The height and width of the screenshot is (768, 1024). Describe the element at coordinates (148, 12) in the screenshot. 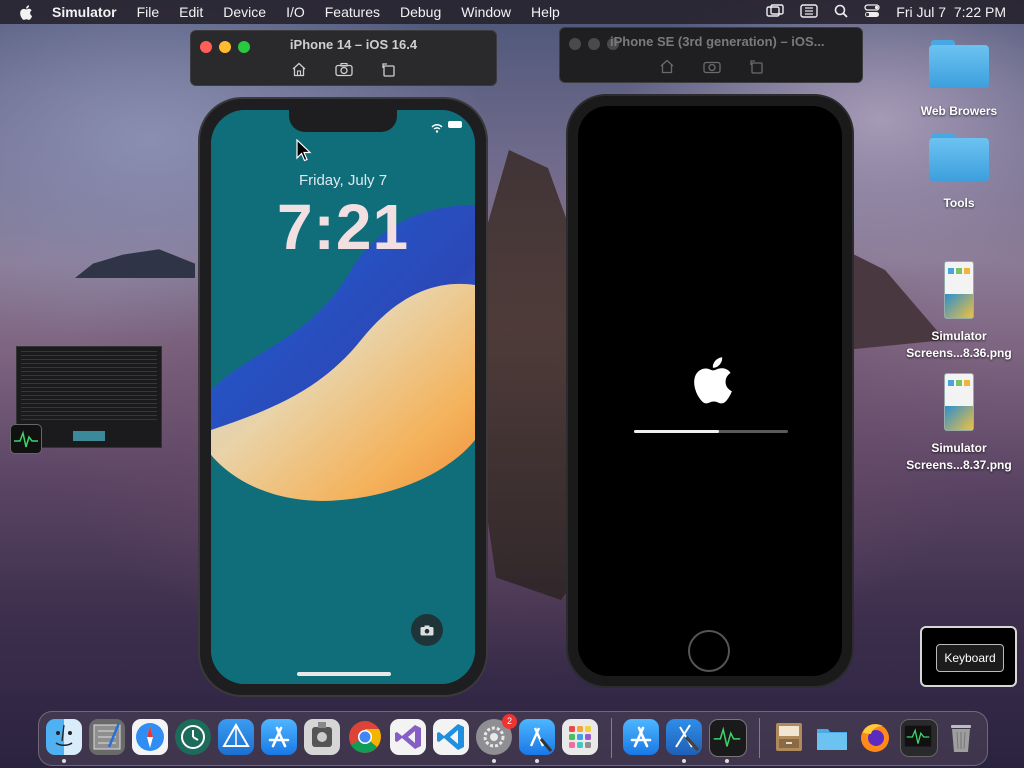

I see `menu-file: File` at that location.